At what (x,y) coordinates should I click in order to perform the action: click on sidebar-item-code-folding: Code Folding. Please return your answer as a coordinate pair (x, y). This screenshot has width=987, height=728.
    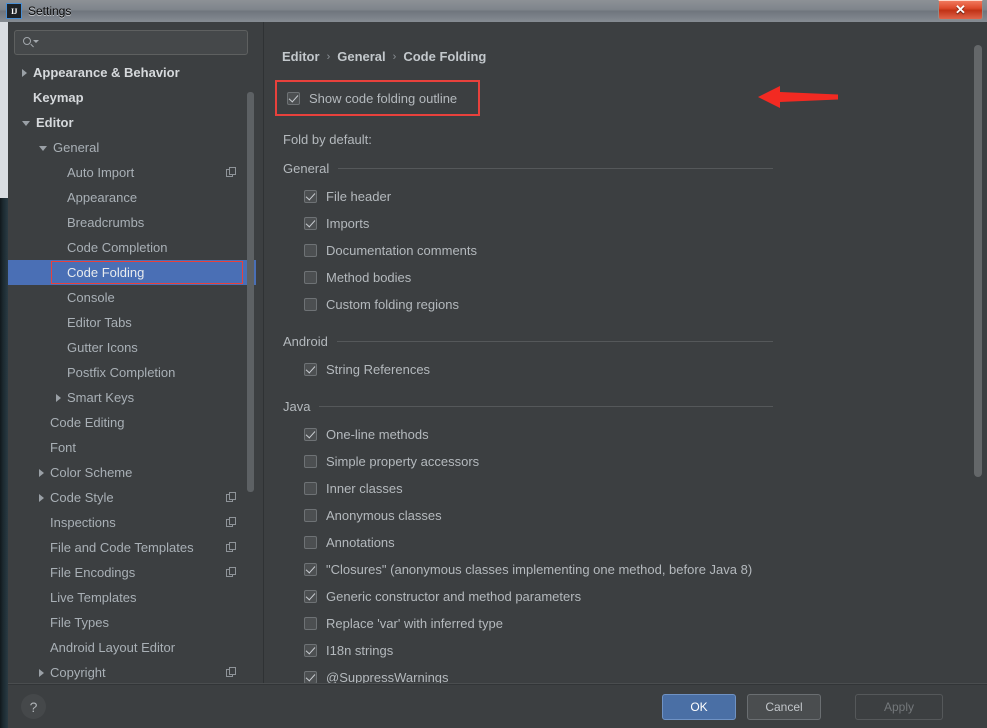
    Looking at the image, I should click on (132, 272).